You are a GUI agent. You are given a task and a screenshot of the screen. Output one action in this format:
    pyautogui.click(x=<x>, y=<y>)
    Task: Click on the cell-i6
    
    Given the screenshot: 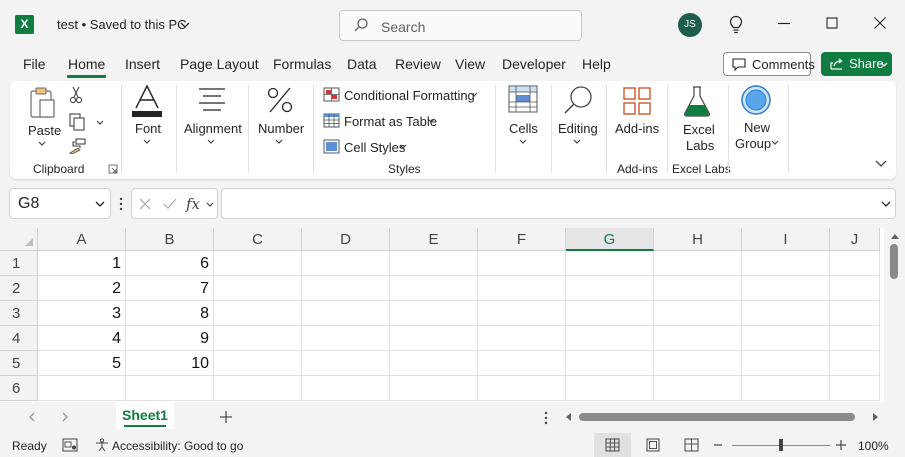 What is the action you would take?
    pyautogui.click(x=786, y=388)
    